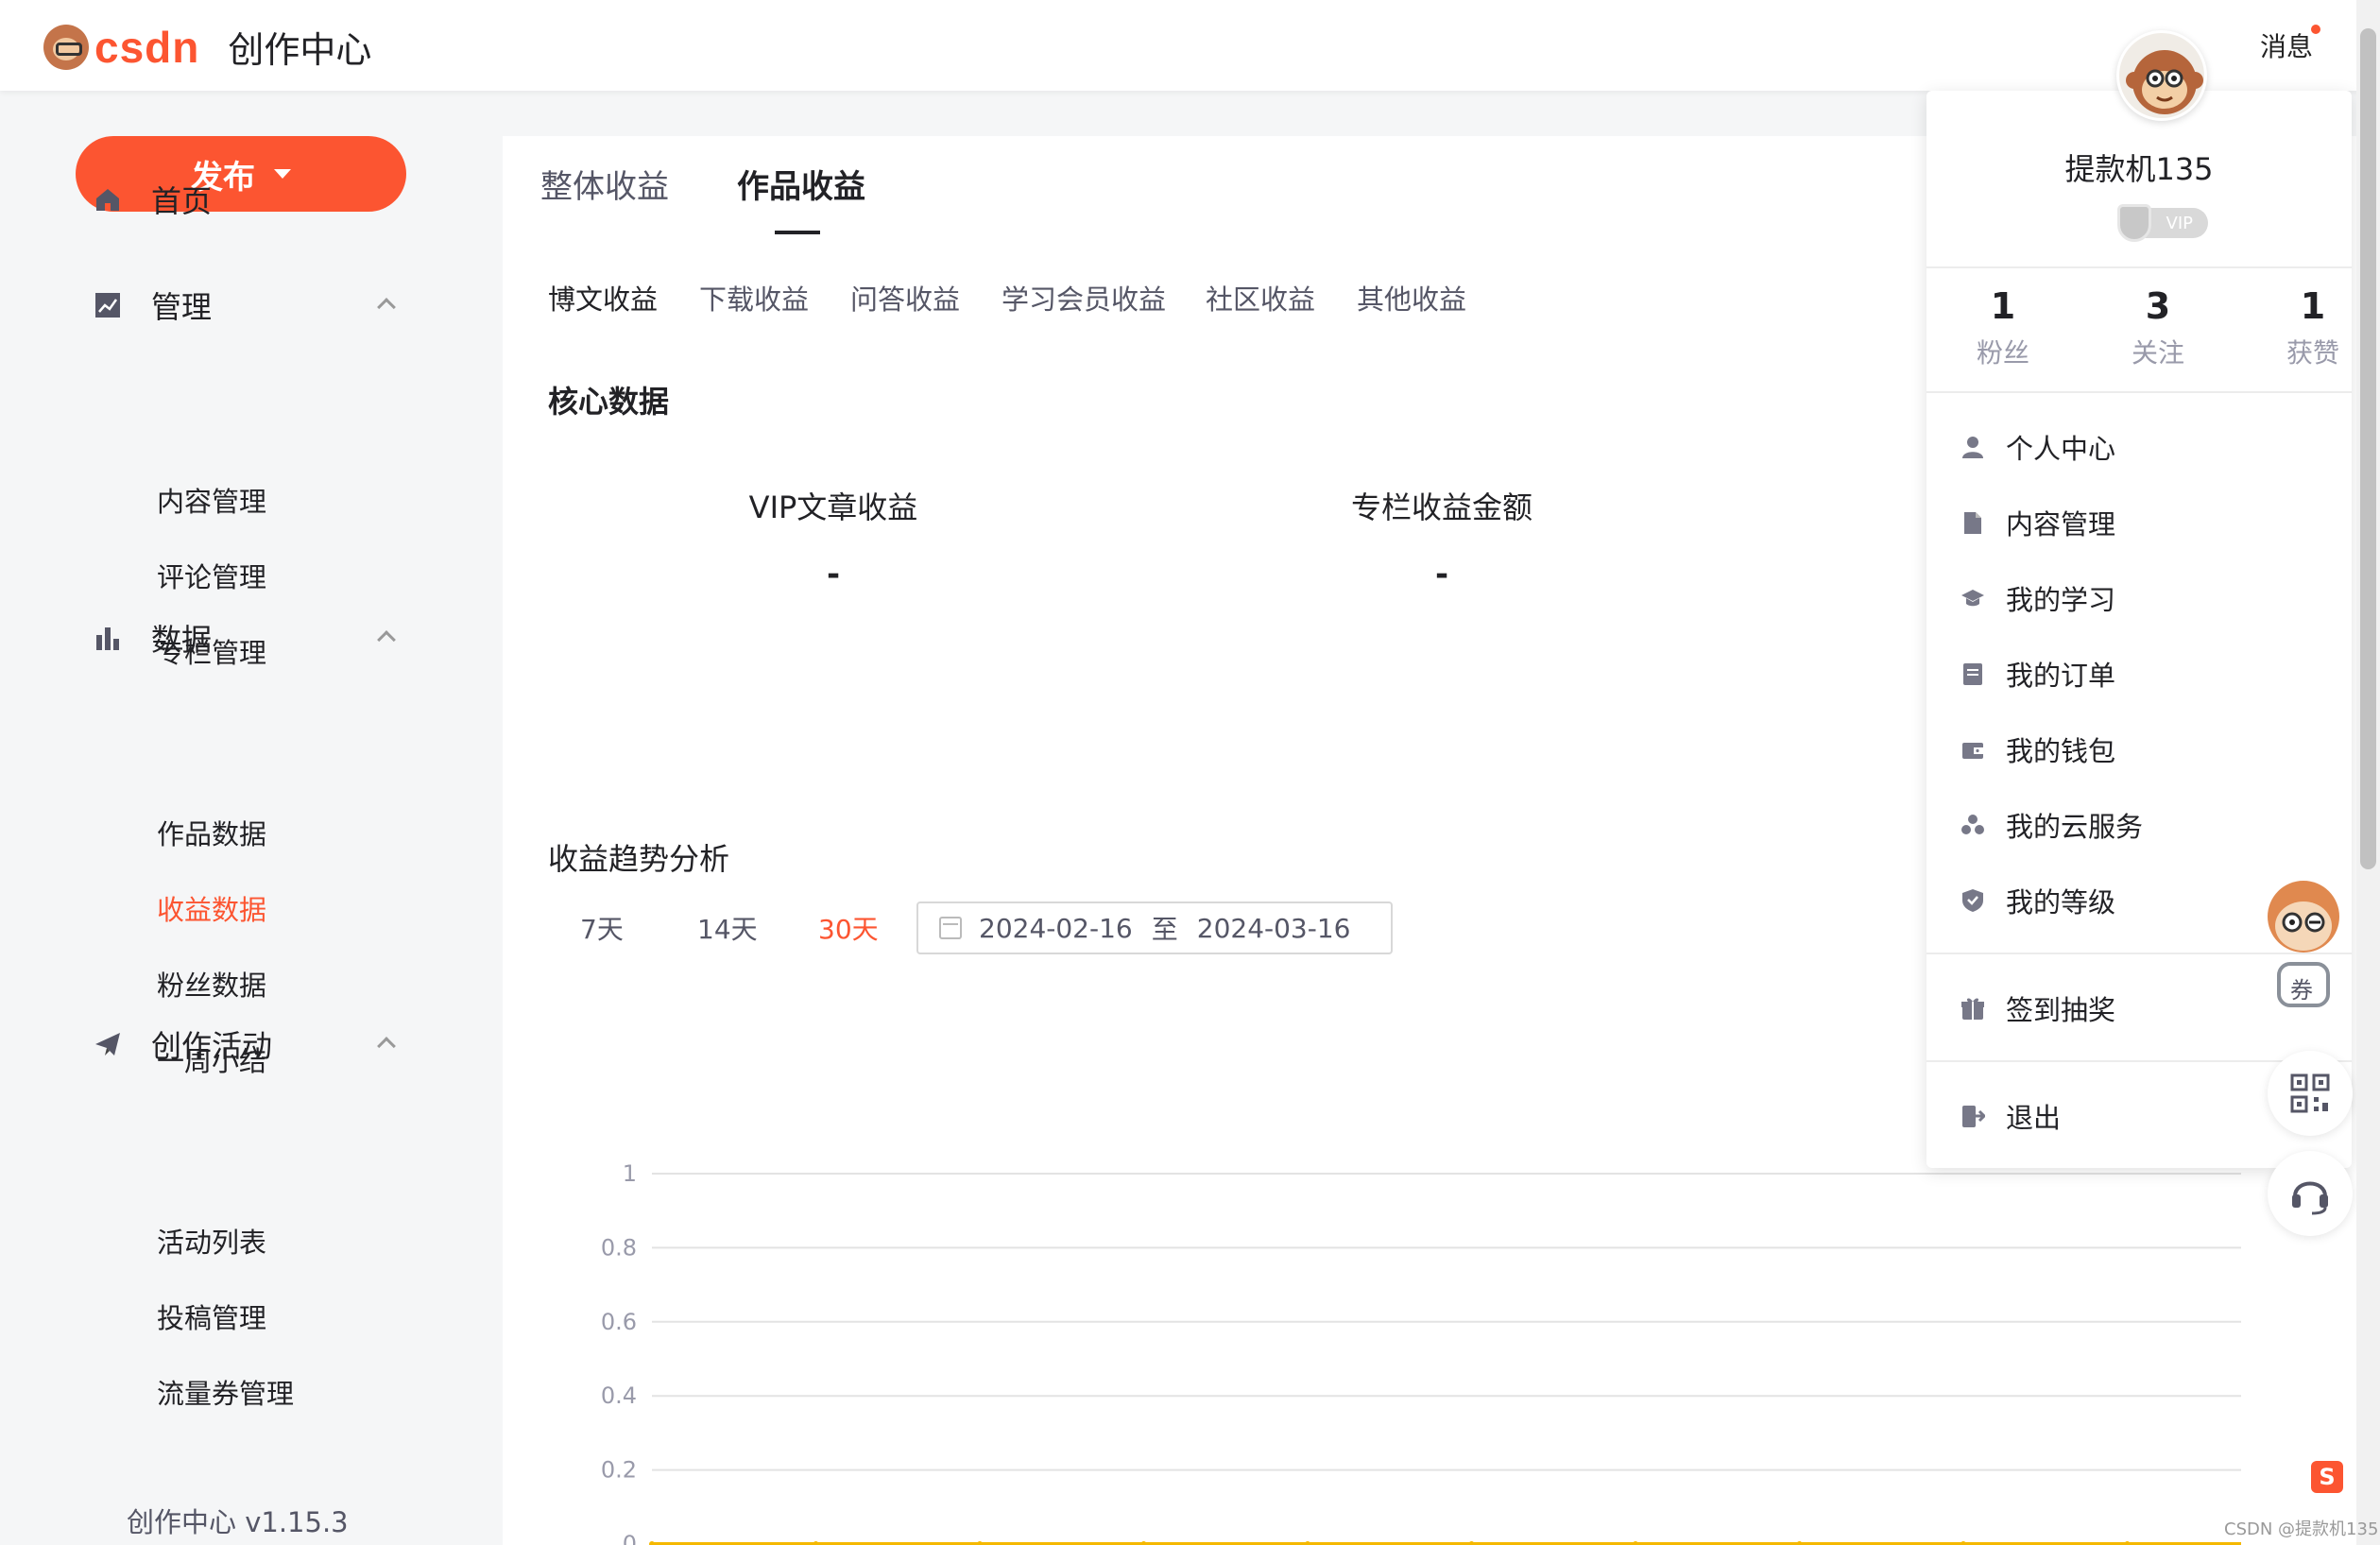 The width and height of the screenshot is (2380, 1545). I want to click on sidebar-label-home: 首页, so click(182, 201).